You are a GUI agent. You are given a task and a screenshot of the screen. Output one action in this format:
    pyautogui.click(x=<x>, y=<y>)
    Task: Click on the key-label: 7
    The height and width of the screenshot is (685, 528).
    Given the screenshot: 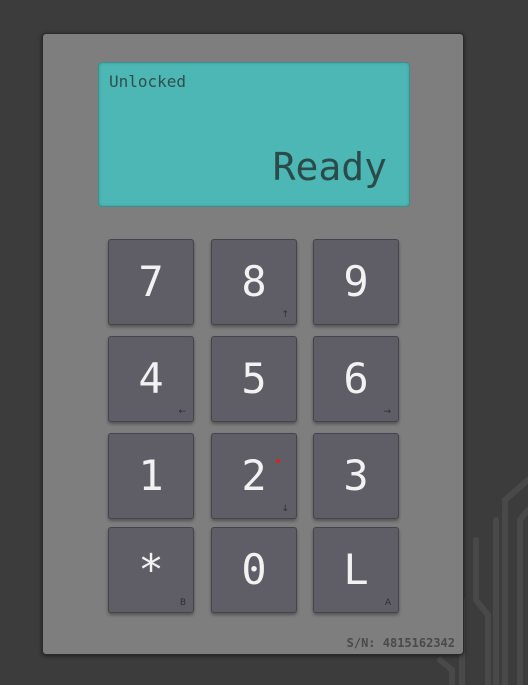 What is the action you would take?
    pyautogui.click(x=151, y=281)
    